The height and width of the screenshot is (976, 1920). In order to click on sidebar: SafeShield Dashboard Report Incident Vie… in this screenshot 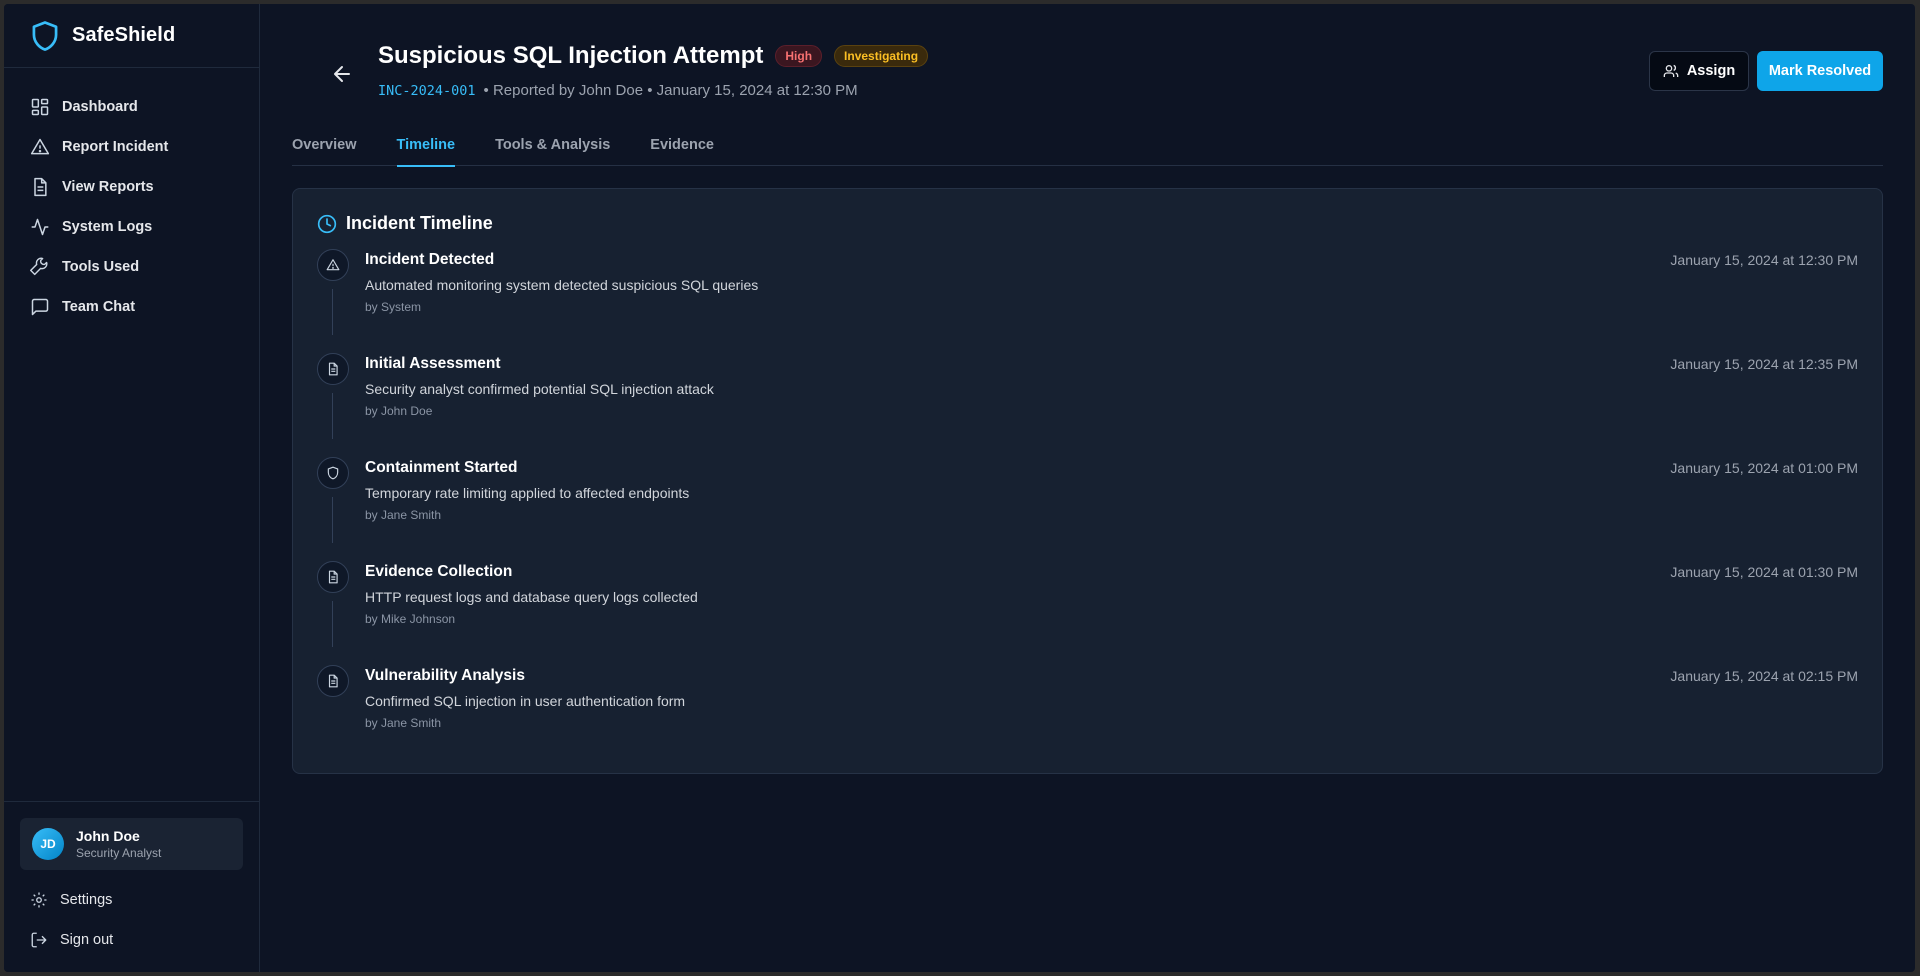, I will do `click(132, 488)`.